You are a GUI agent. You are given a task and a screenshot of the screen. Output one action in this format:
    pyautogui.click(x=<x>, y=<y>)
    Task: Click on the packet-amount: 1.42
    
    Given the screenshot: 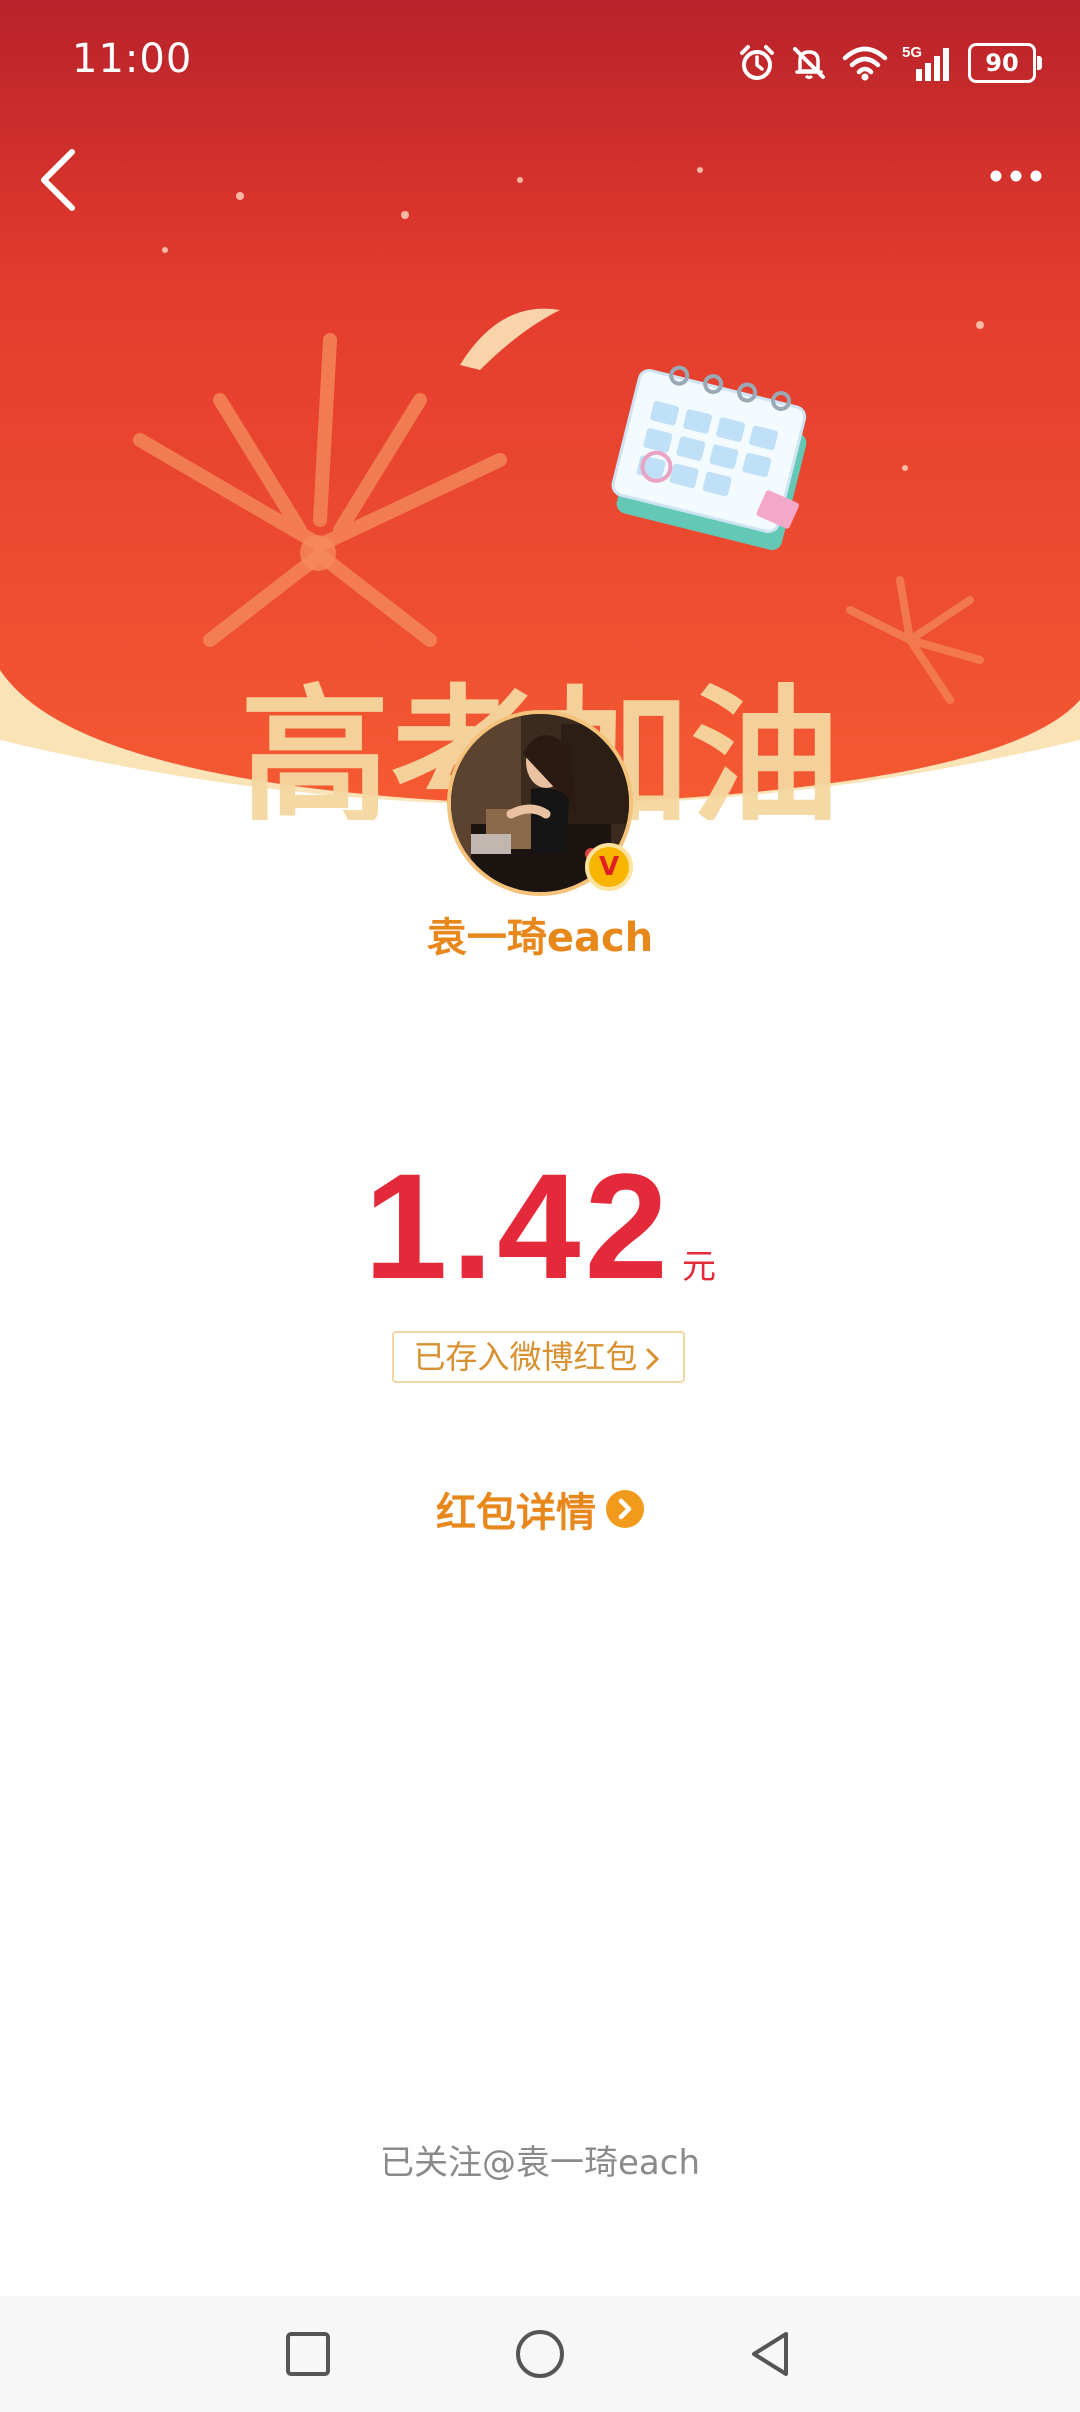 What is the action you would take?
    pyautogui.click(x=518, y=1226)
    